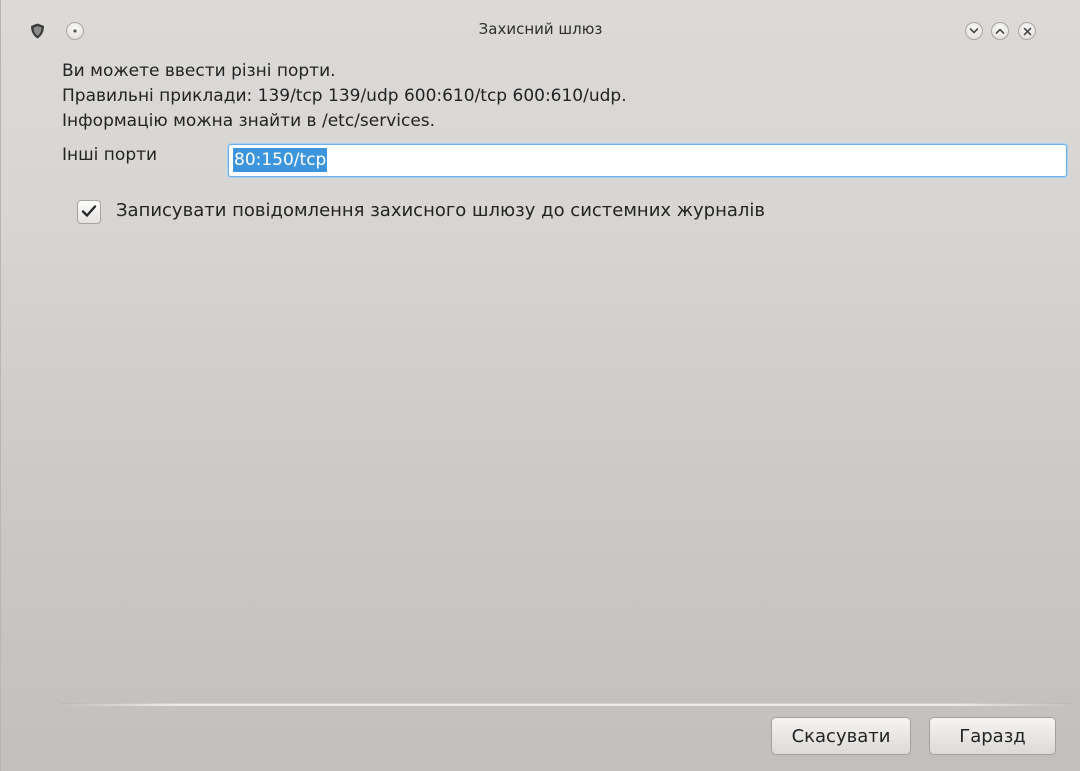  What do you see at coordinates (280, 160) in the screenshot?
I see `other-ports-value: 80:150/tcp` at bounding box center [280, 160].